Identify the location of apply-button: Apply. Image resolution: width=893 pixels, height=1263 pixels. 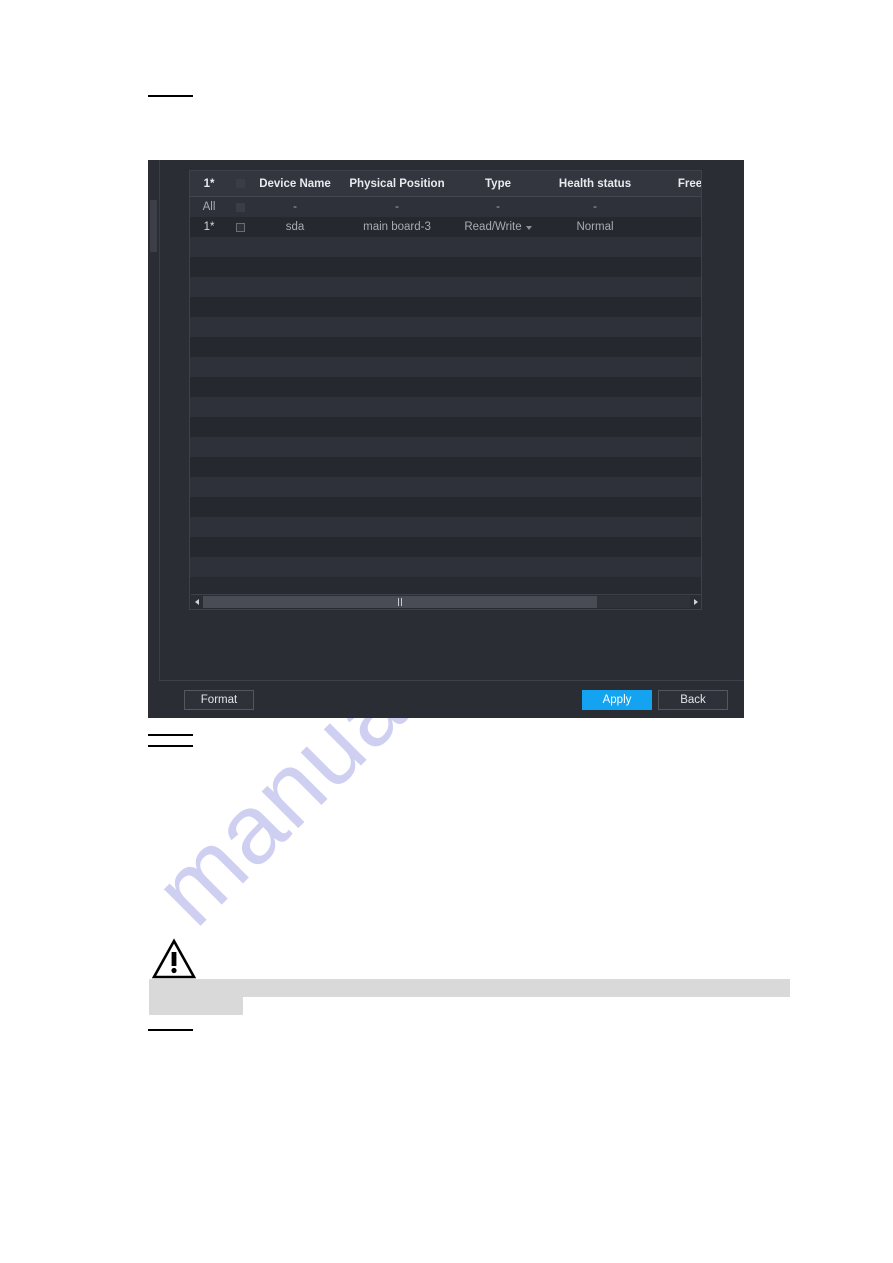
(617, 700).